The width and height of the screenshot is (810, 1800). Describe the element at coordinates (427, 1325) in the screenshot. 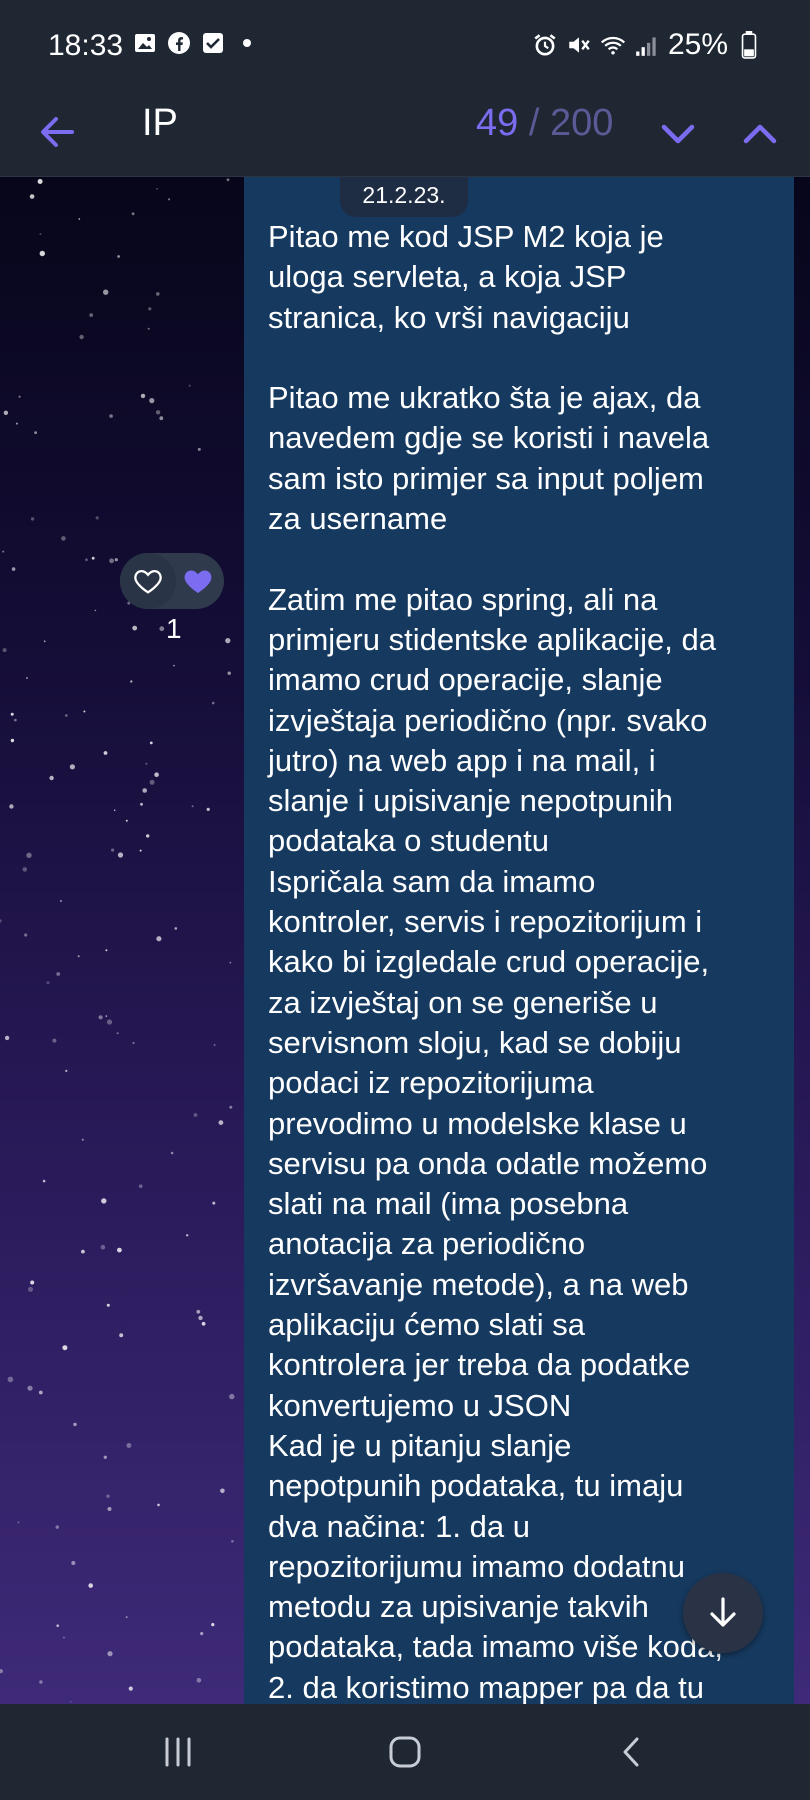

I see `message-line: aplikaciju ćemo slati sa` at that location.